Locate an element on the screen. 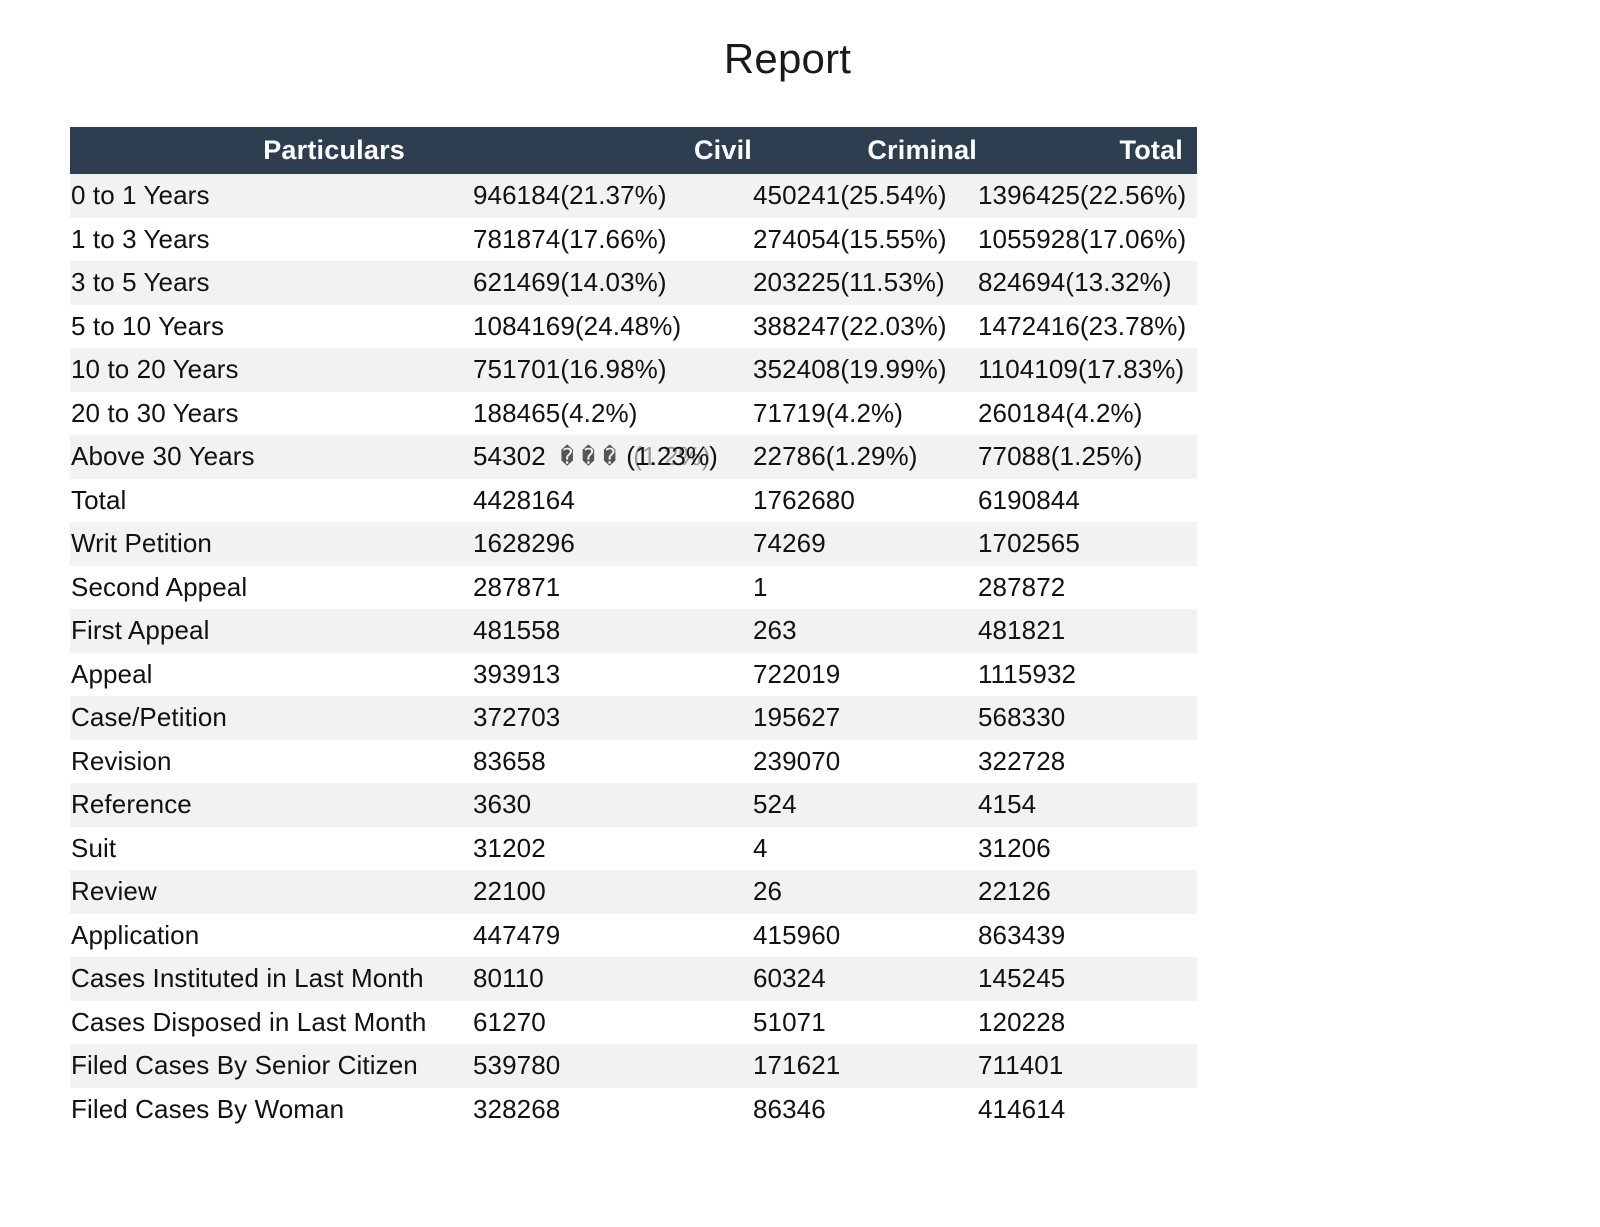 The height and width of the screenshot is (1227, 1600). cell-total: 260184(4.2%) is located at coordinates (1060, 412).